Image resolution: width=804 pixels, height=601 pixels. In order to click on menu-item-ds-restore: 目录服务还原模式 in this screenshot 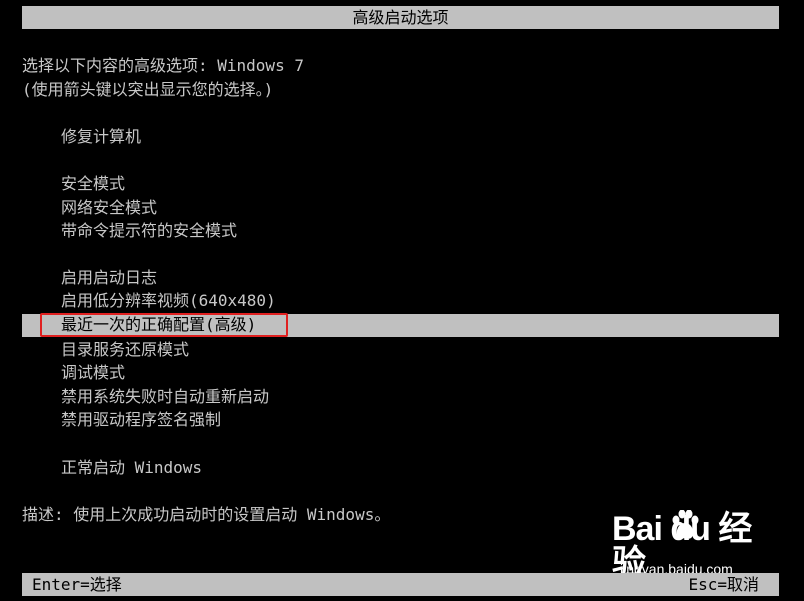, I will do `click(125, 350)`.